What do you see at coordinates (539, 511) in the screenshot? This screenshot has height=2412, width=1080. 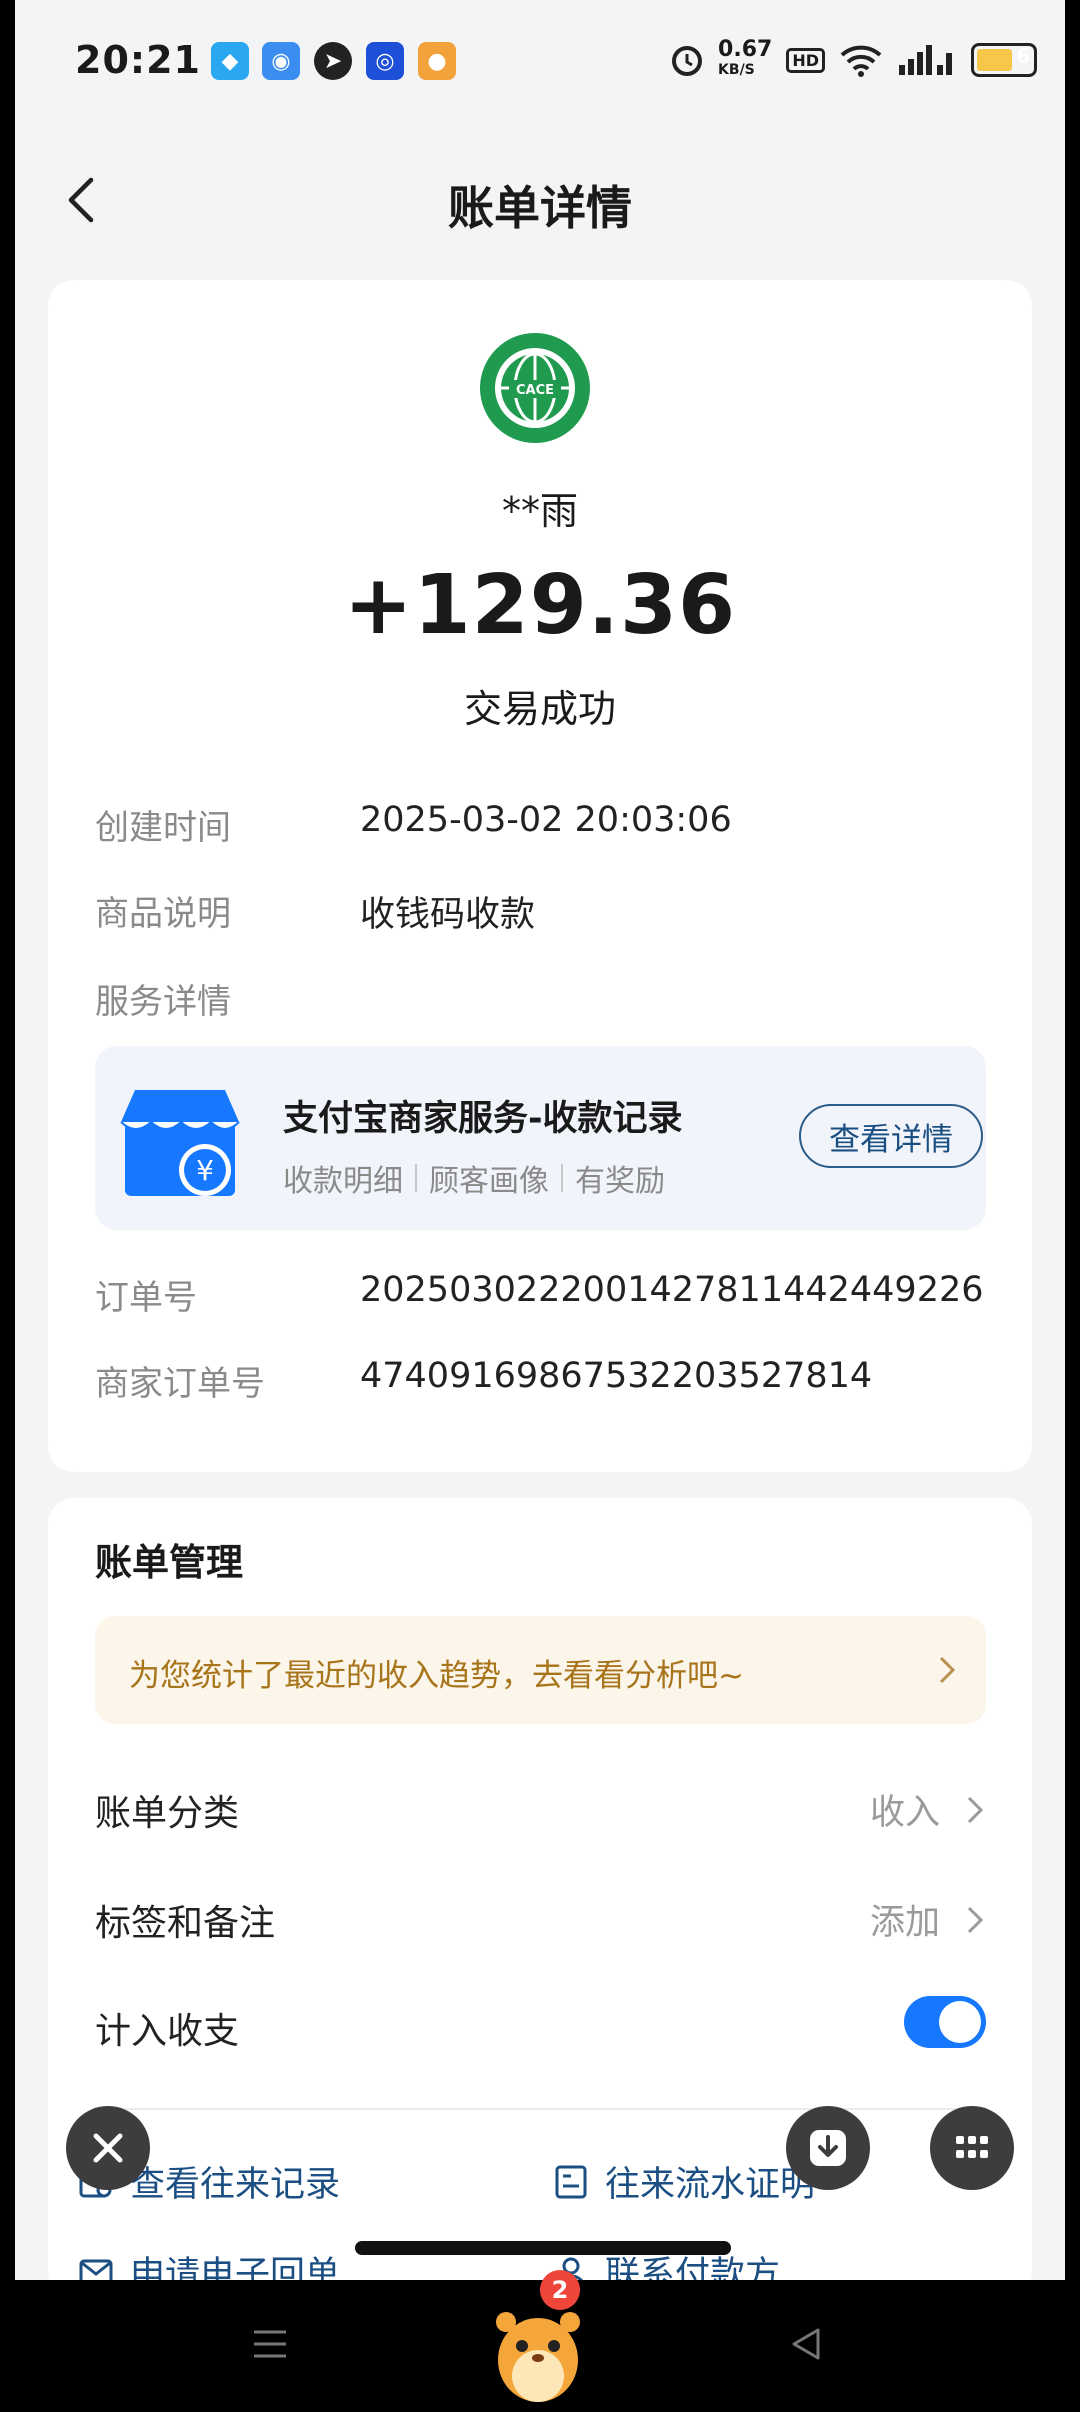 I see `payer-name: **雨` at bounding box center [539, 511].